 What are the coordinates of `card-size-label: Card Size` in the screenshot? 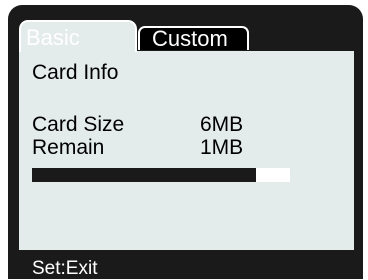 It's located at (78, 124).